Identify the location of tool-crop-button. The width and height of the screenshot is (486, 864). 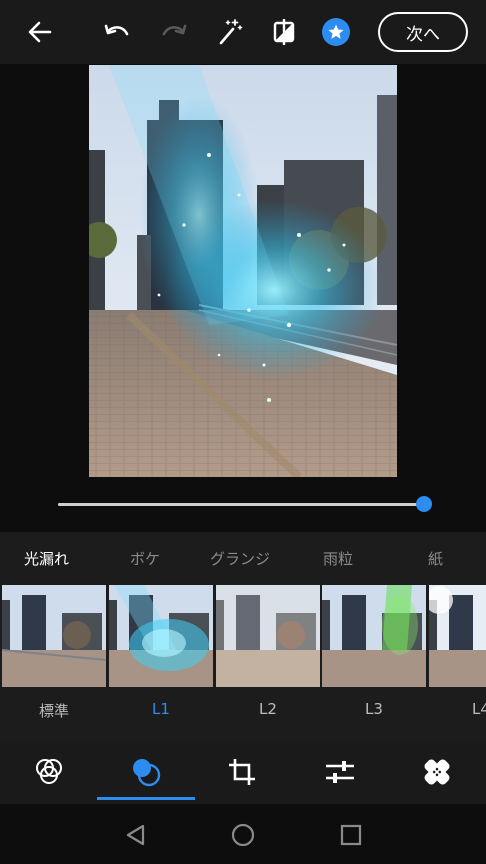
(242, 772).